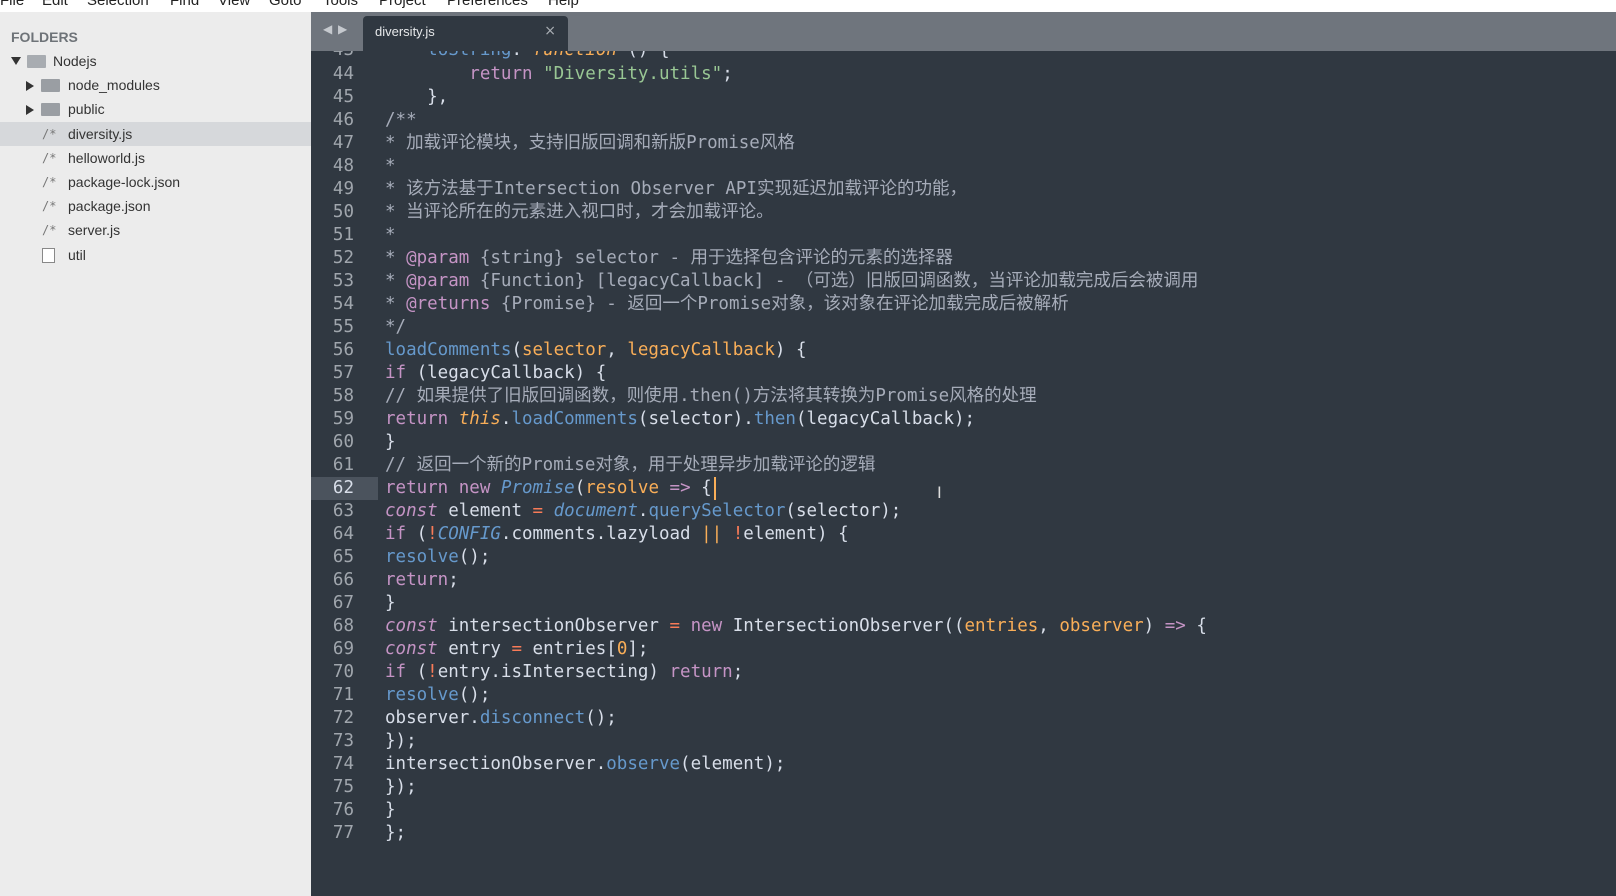  Describe the element at coordinates (343, 326) in the screenshot. I see `line-number: 55` at that location.